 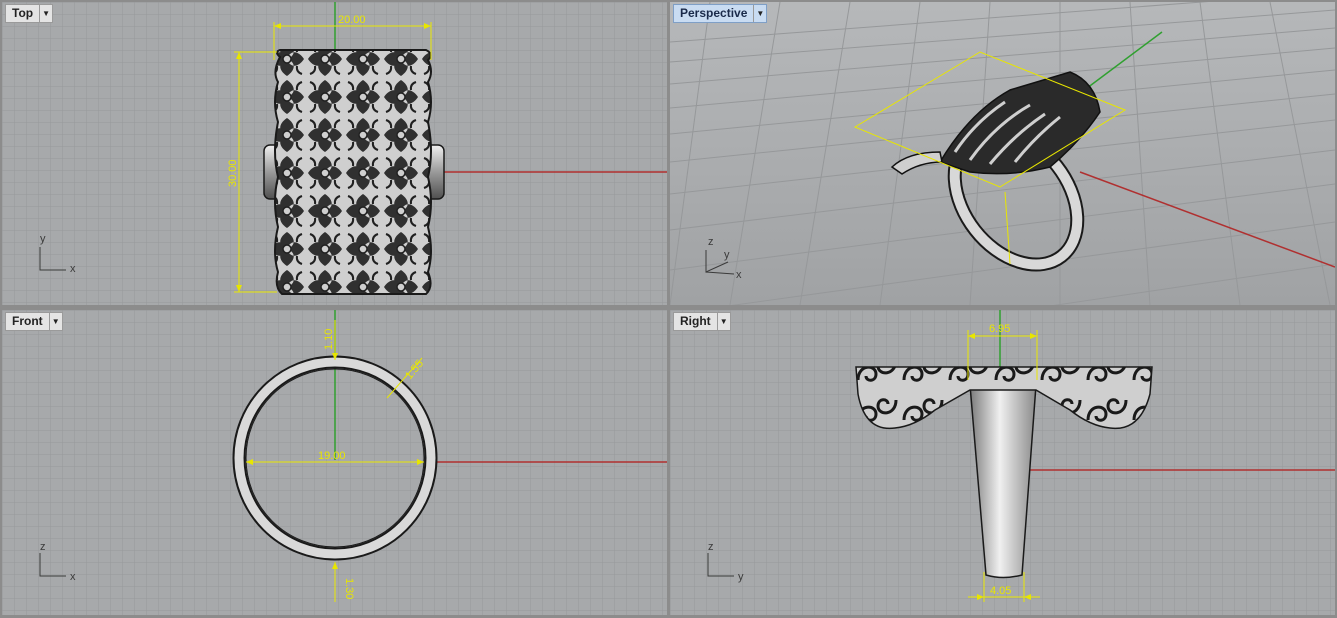 I want to click on dim-bottom-width: 4.05, so click(x=1000, y=591).